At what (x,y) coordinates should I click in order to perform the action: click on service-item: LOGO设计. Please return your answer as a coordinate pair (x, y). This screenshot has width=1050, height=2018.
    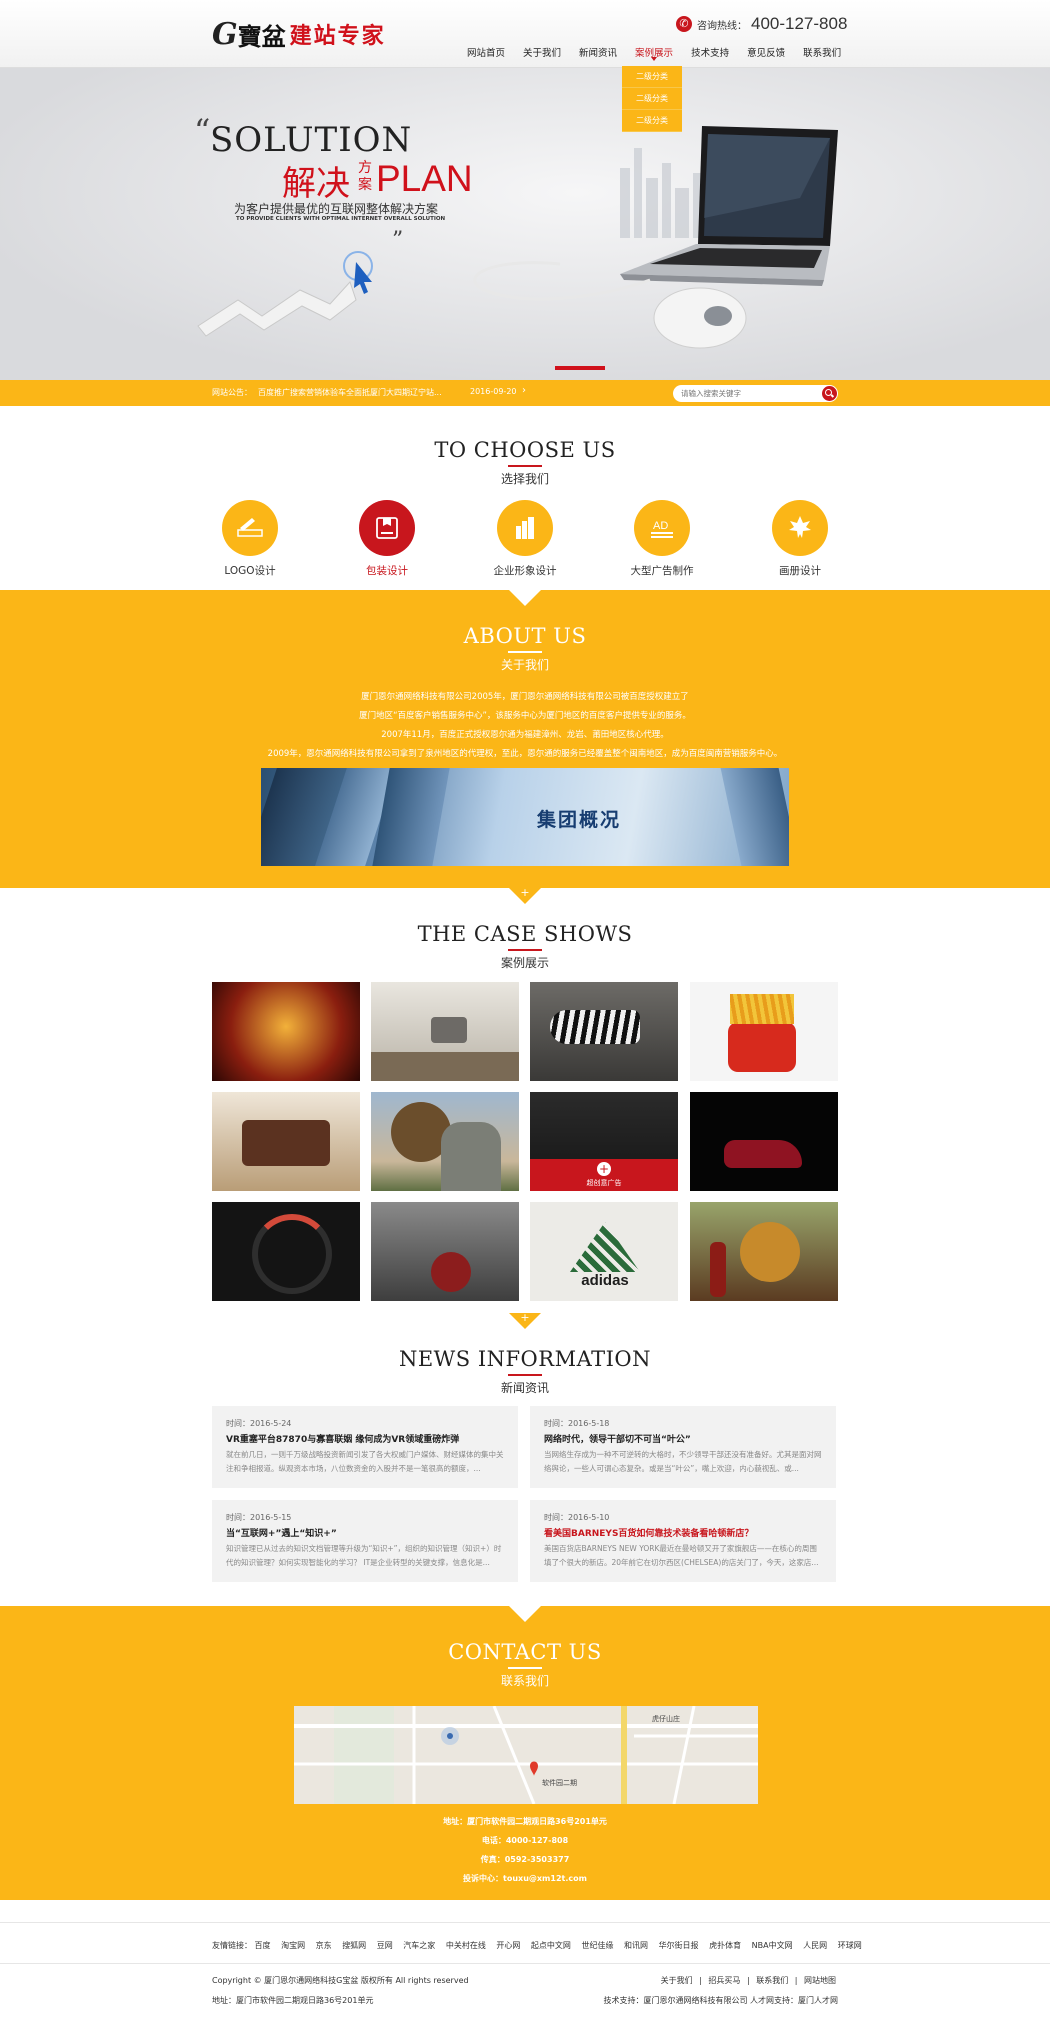
    Looking at the image, I should click on (250, 539).